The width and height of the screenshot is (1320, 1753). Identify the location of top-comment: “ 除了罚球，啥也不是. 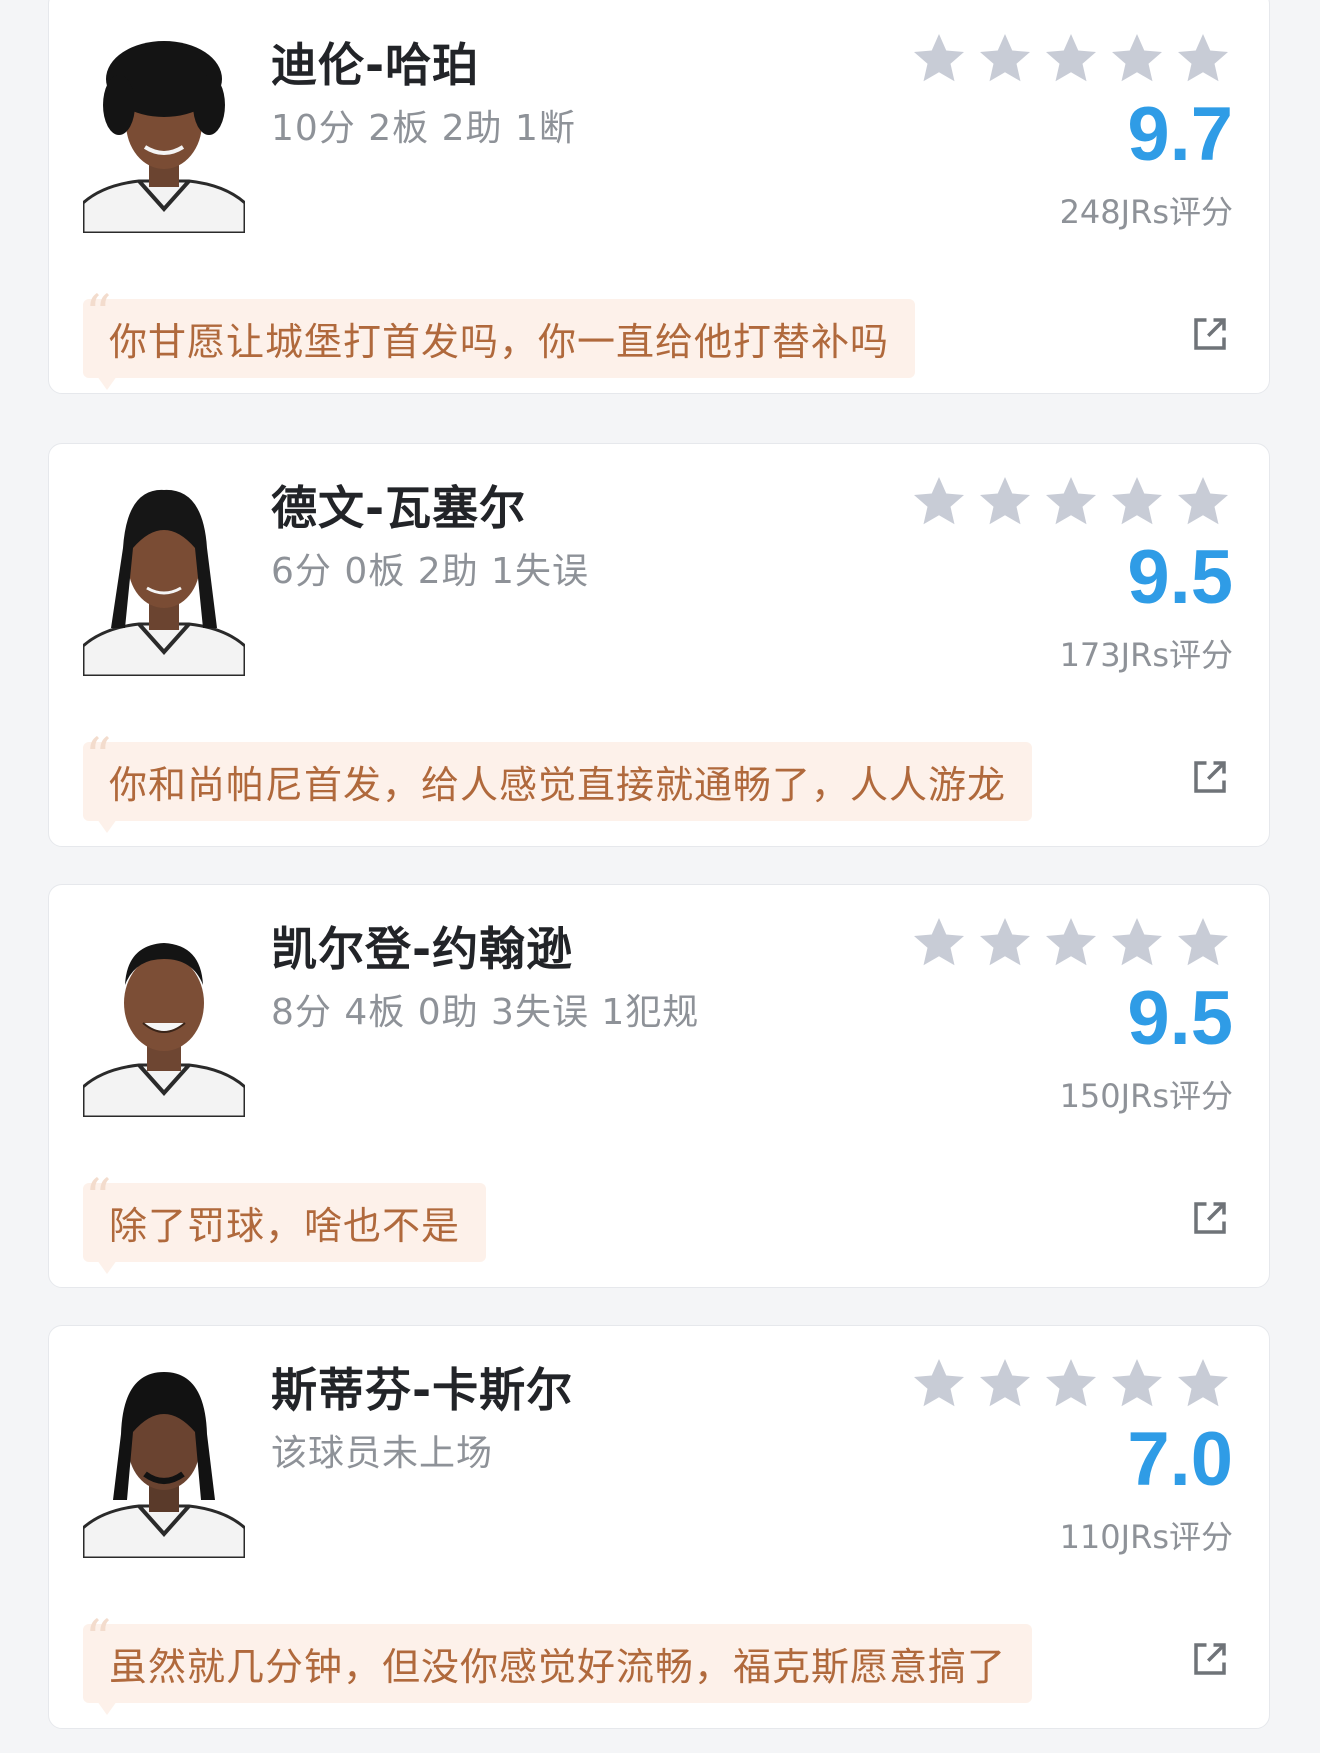
(285, 1223).